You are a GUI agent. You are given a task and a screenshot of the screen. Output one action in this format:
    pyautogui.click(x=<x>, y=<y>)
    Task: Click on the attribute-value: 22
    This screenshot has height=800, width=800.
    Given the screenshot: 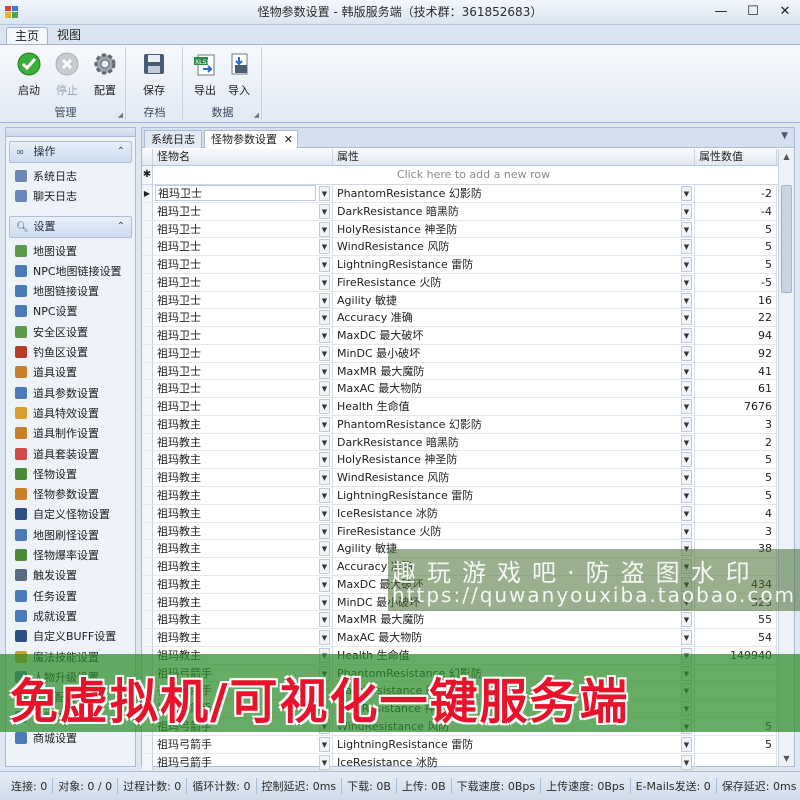 What is the action you would take?
    pyautogui.click(x=736, y=318)
    